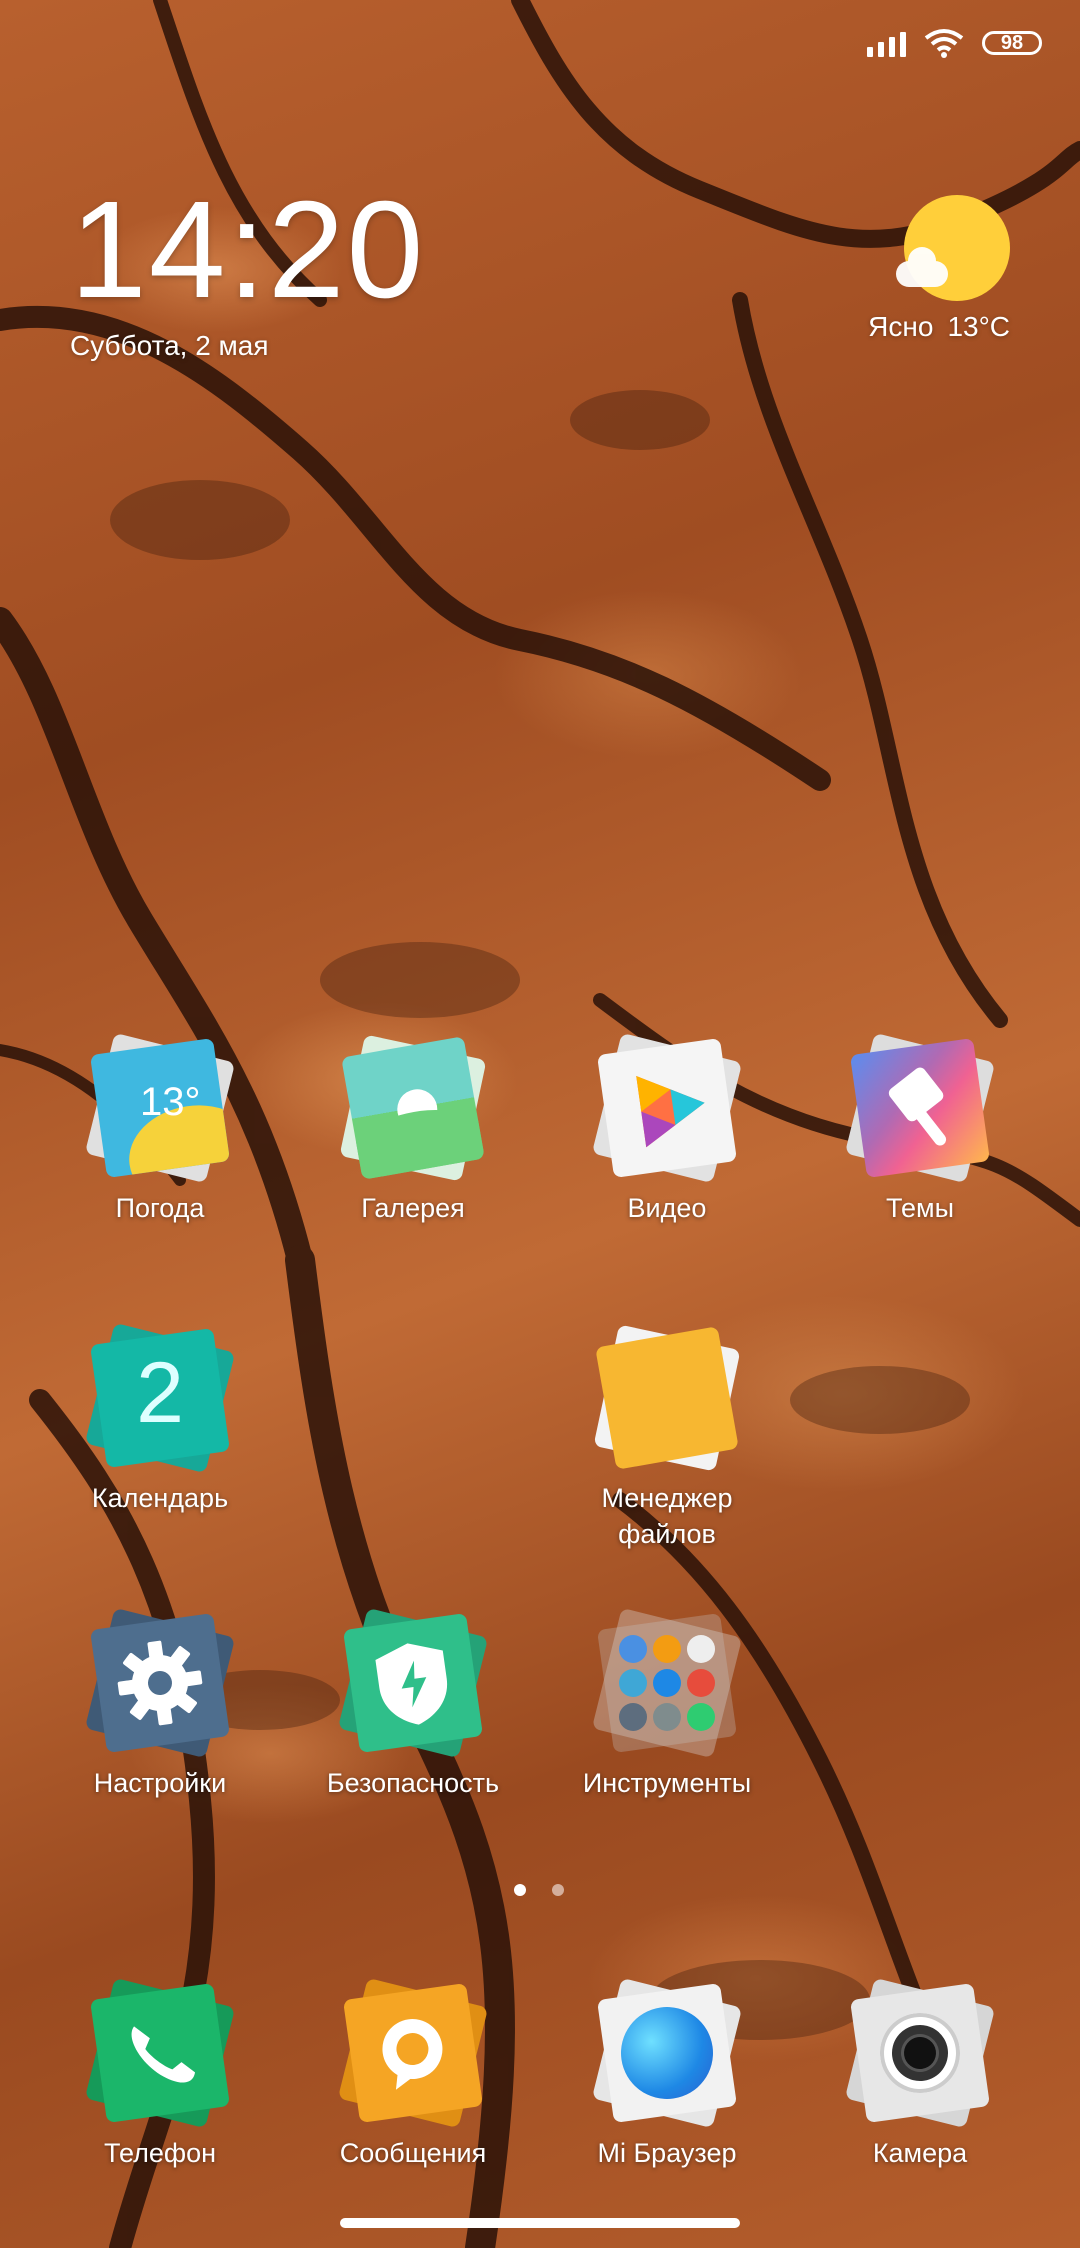 The width and height of the screenshot is (1080, 2248). What do you see at coordinates (667, 1398) in the screenshot?
I see `folder-icon` at bounding box center [667, 1398].